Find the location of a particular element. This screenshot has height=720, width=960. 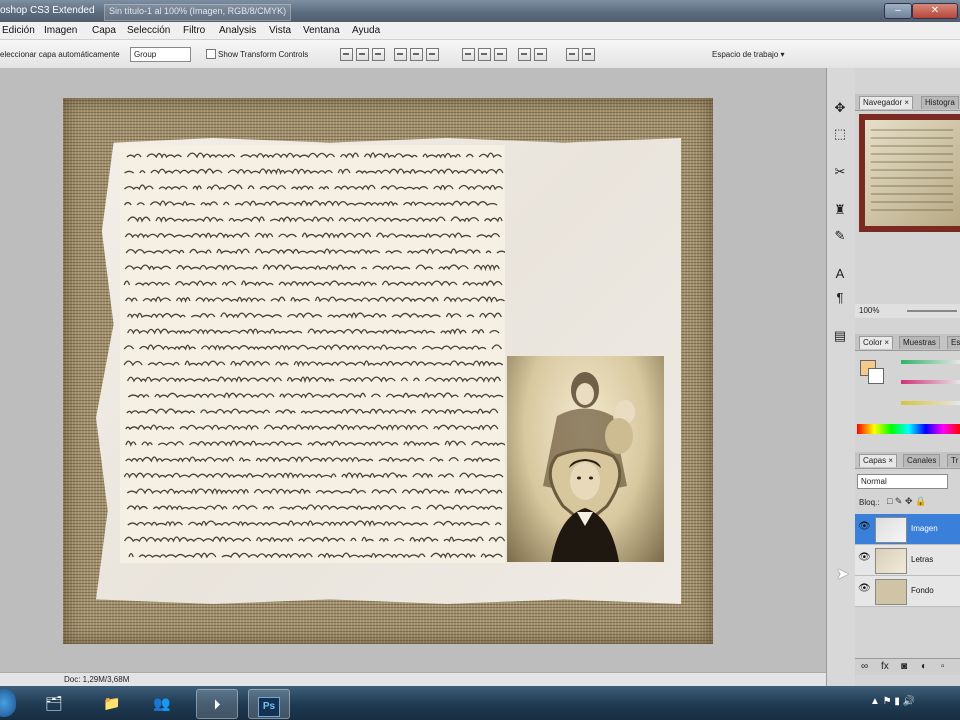

distribute-middle-icon is located at coordinates (484, 54).